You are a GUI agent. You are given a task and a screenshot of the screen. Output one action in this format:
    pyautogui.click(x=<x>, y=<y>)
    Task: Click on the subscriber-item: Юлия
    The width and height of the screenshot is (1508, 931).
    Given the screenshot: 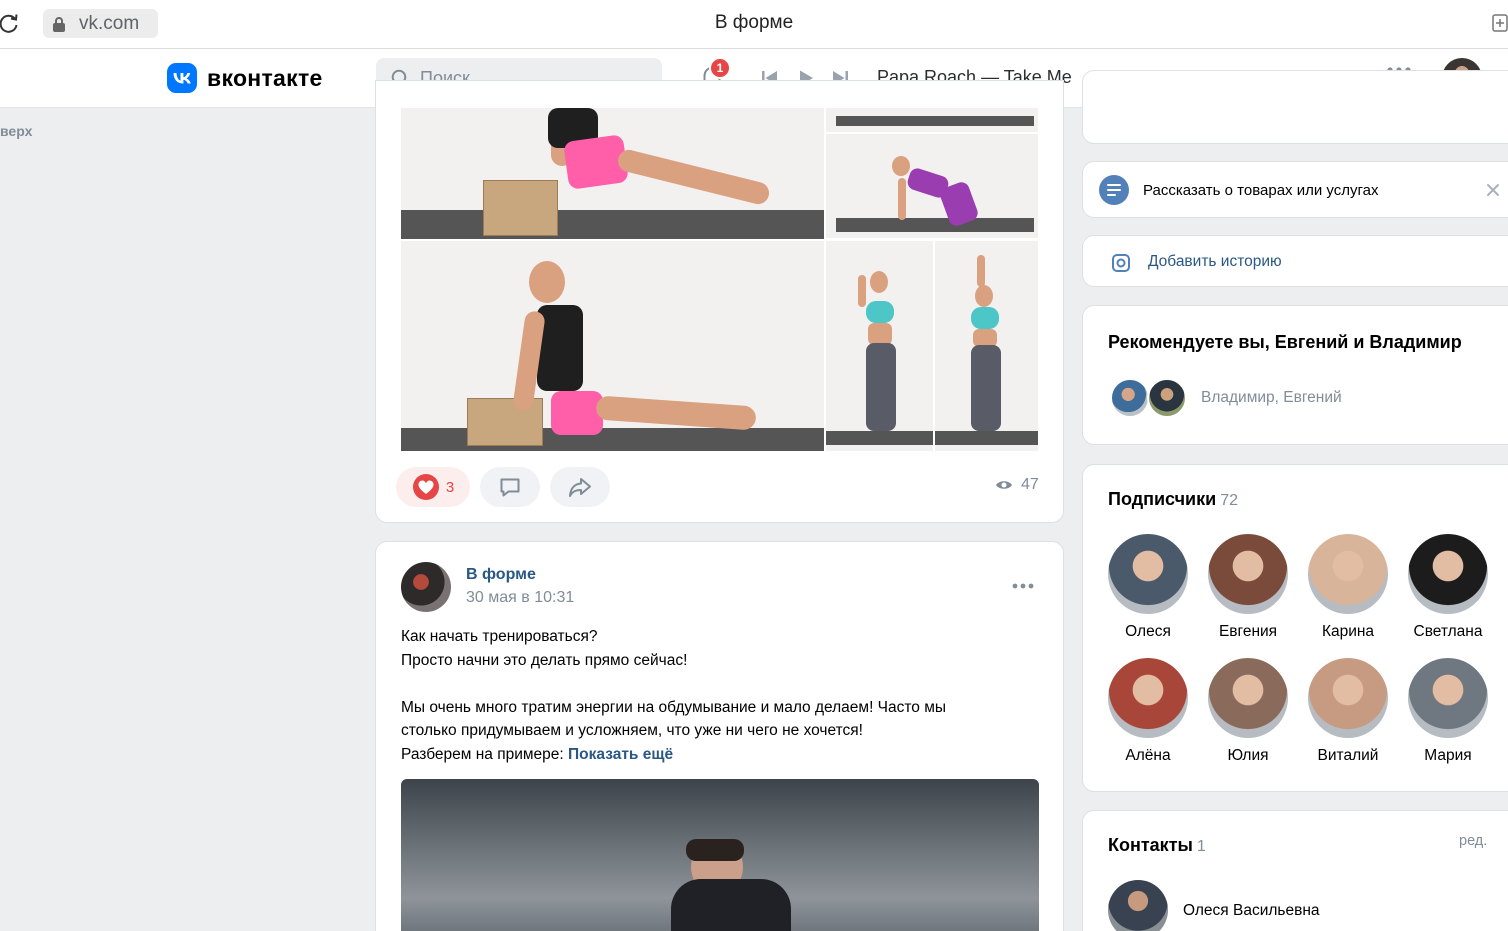 What is the action you would take?
    pyautogui.click(x=1248, y=711)
    